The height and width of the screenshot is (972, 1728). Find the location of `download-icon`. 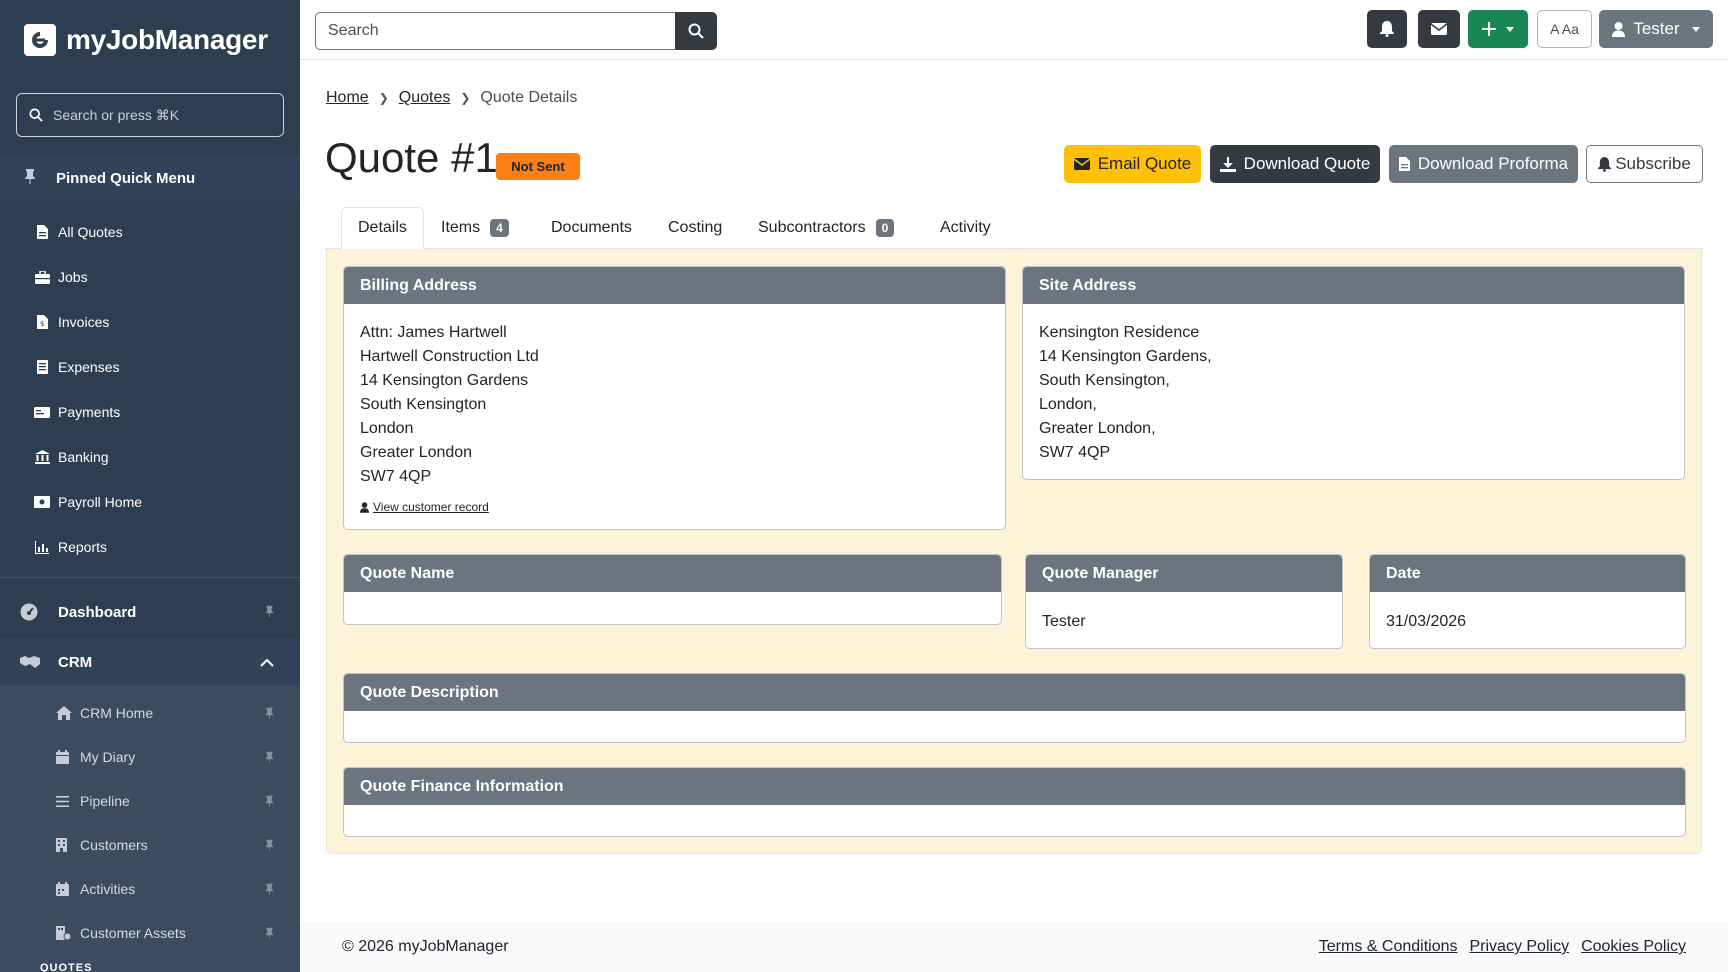

download-icon is located at coordinates (1227, 164).